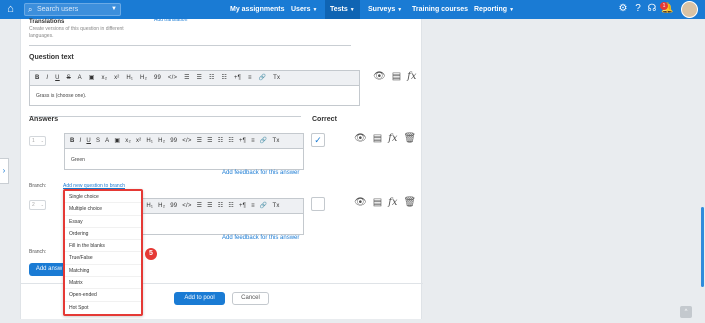 The image size is (705, 323). Describe the element at coordinates (103, 258) in the screenshot. I see `question-type-true-false: True/False` at that location.